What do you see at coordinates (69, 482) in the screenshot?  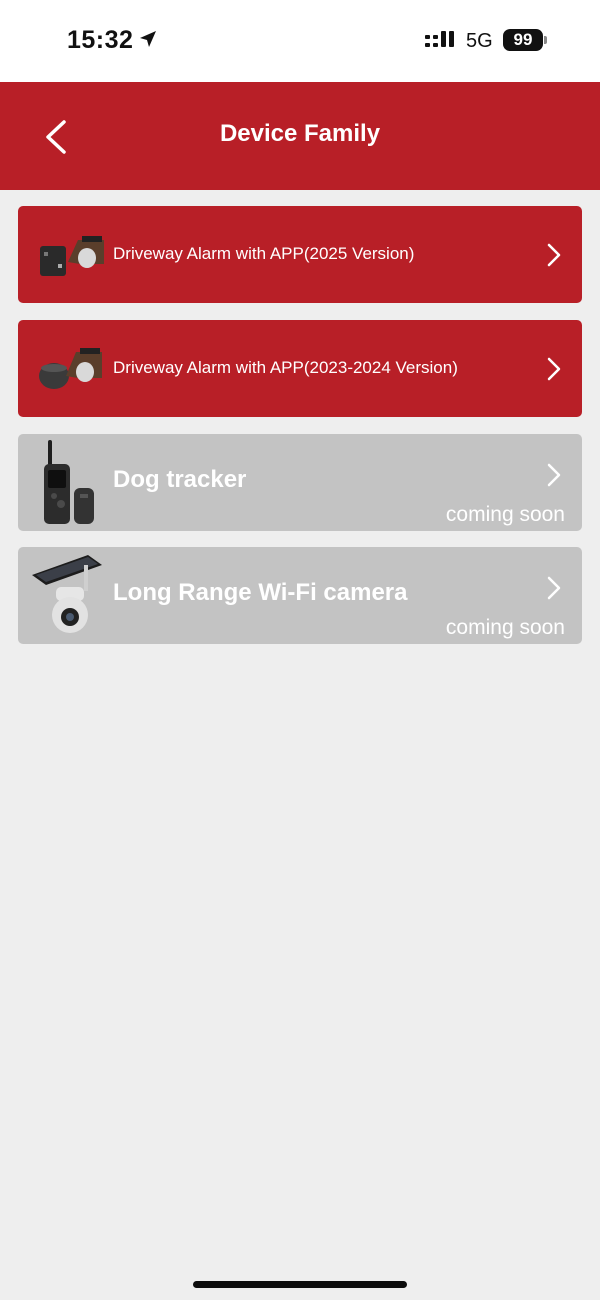 I see `dog-tracker-image` at bounding box center [69, 482].